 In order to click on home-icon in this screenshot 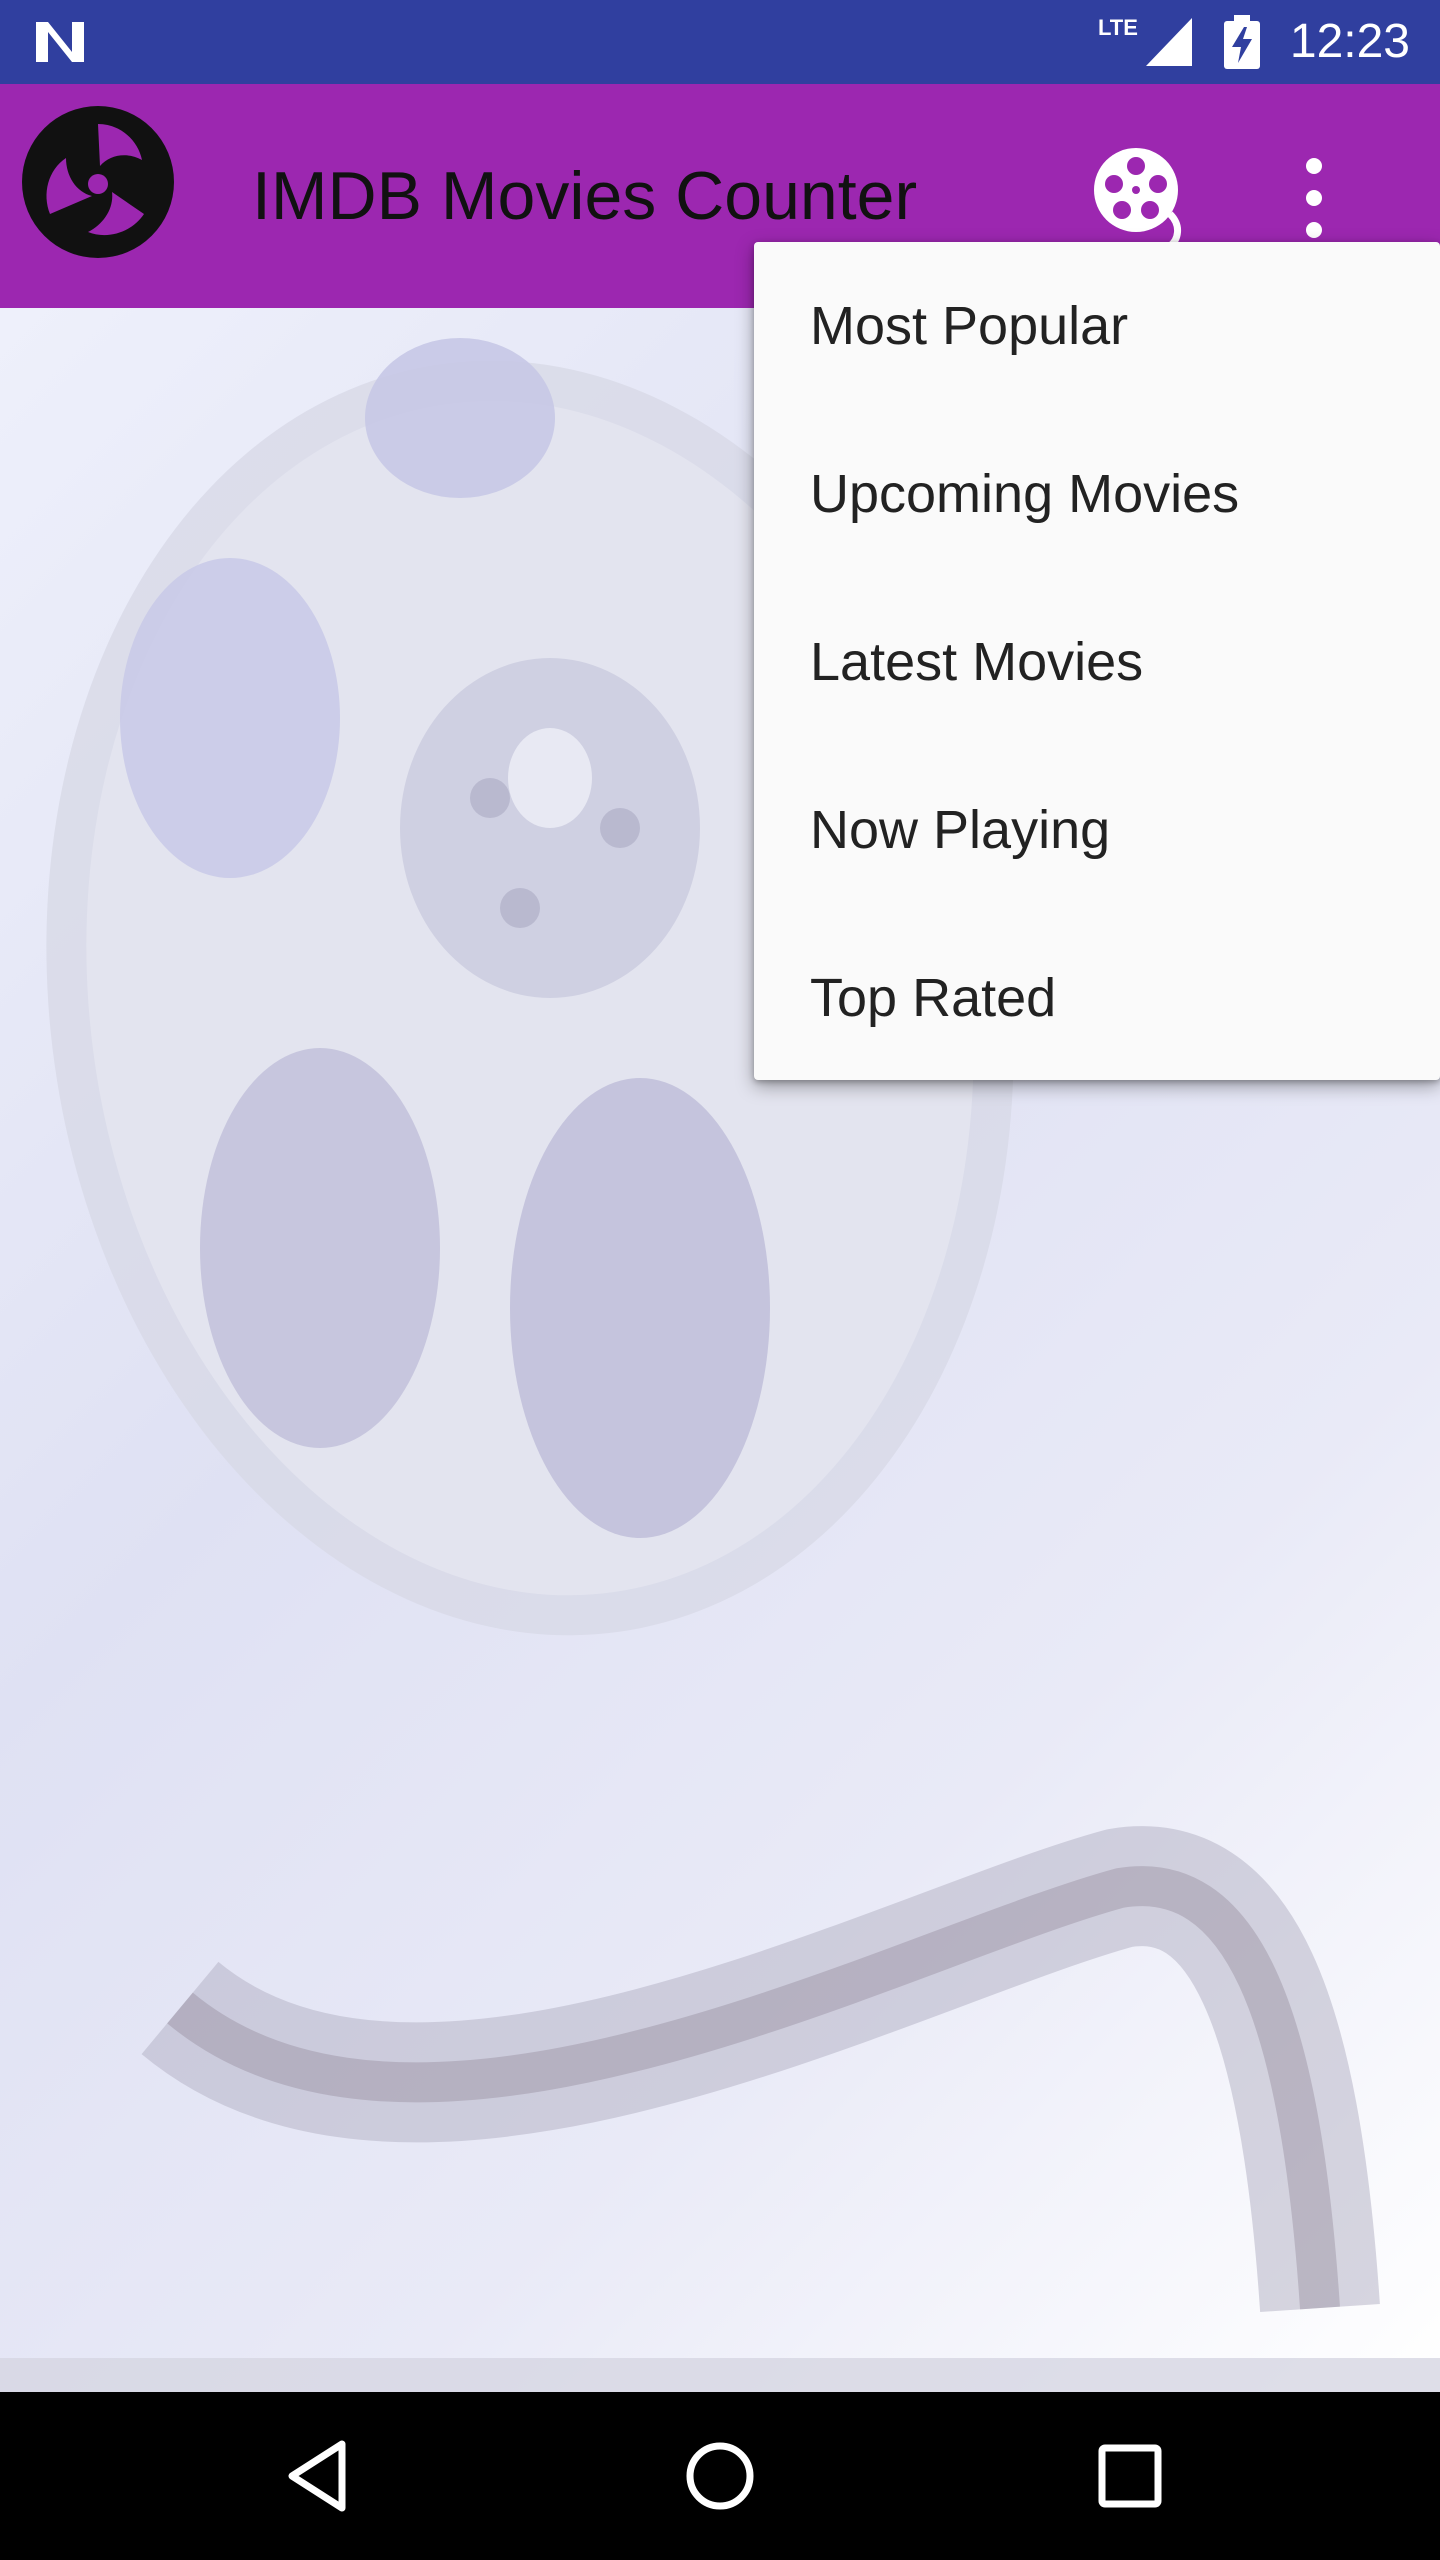, I will do `click(720, 2476)`.